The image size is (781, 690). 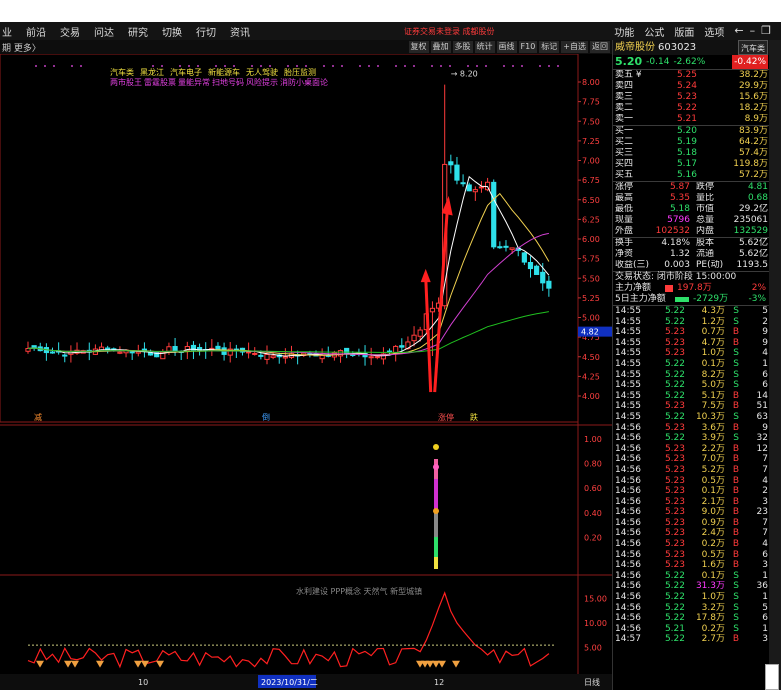 I want to click on concept-tag: 新能源车, so click(x=224, y=72).